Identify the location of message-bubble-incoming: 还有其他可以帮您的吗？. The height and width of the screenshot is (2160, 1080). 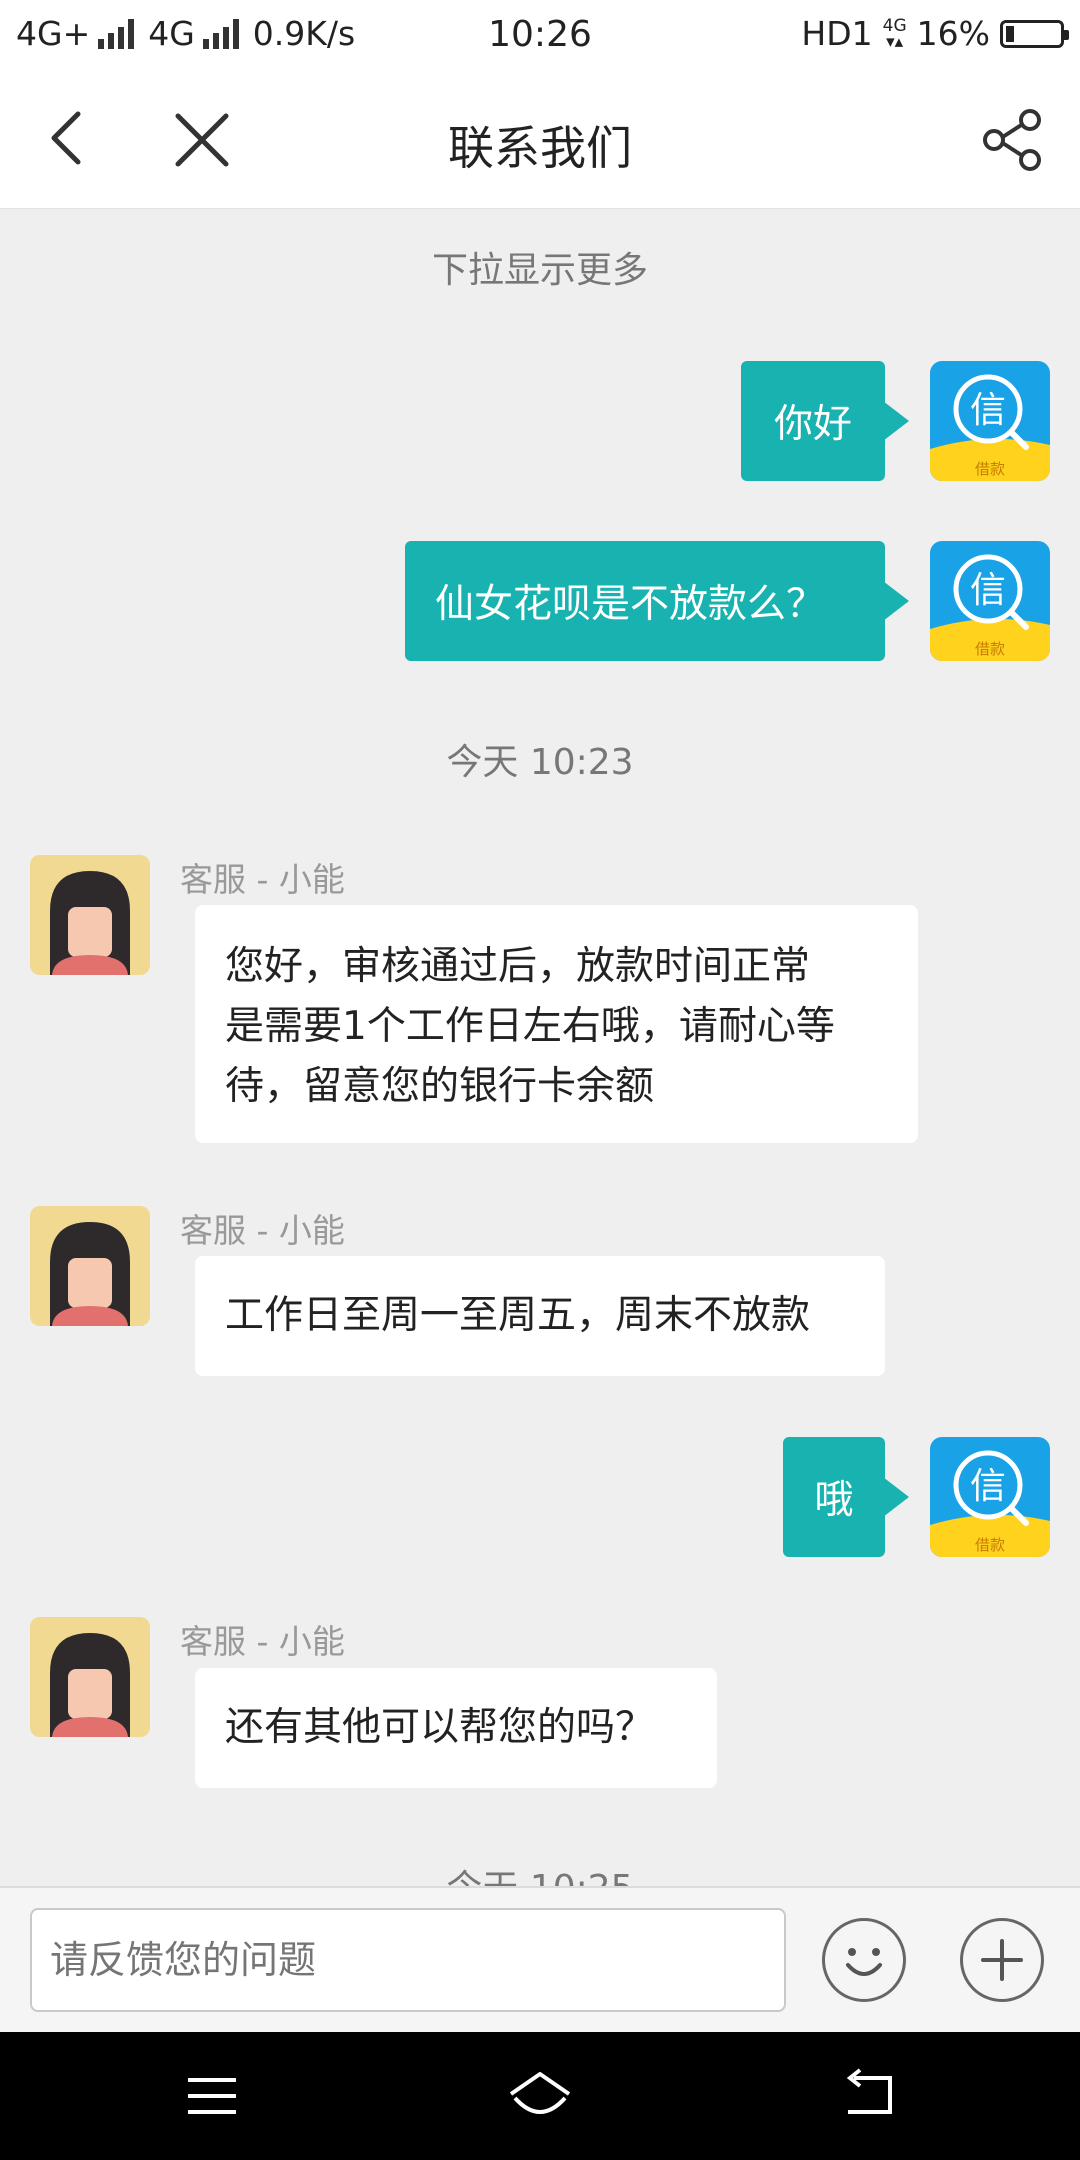
(456, 1728).